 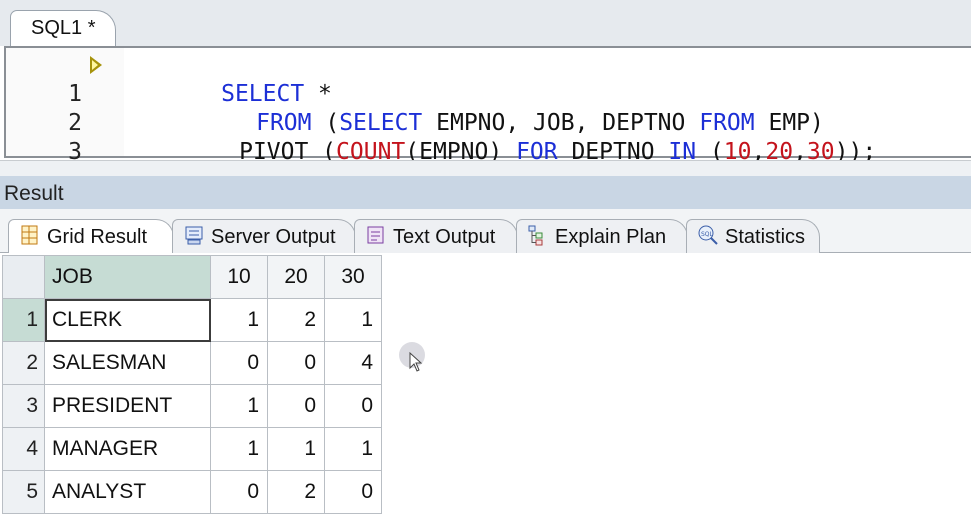 What do you see at coordinates (353, 363) in the screenshot?
I see `cell-30: 4` at bounding box center [353, 363].